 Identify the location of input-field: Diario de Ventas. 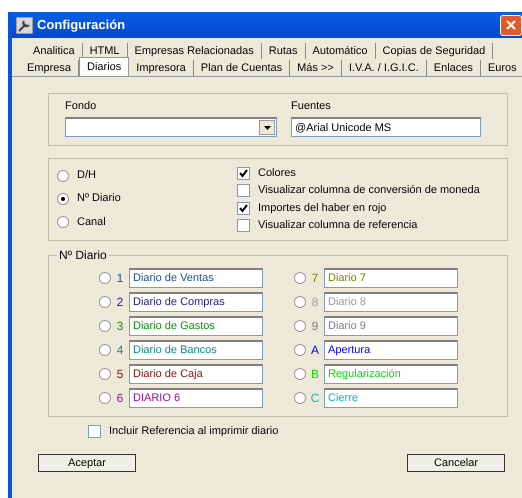
(196, 278).